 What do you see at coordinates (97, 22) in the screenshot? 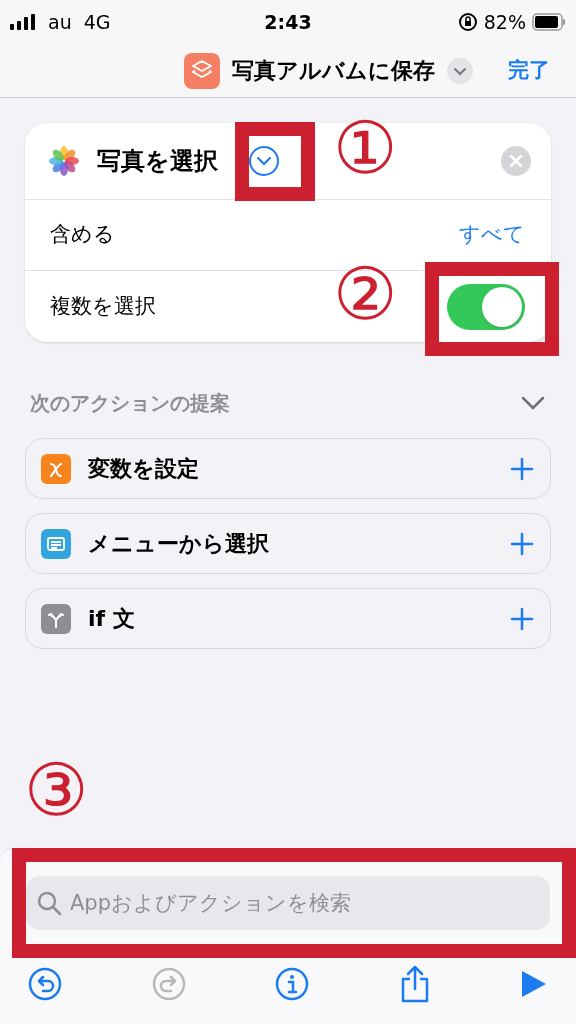
I see `network-type: 4G` at bounding box center [97, 22].